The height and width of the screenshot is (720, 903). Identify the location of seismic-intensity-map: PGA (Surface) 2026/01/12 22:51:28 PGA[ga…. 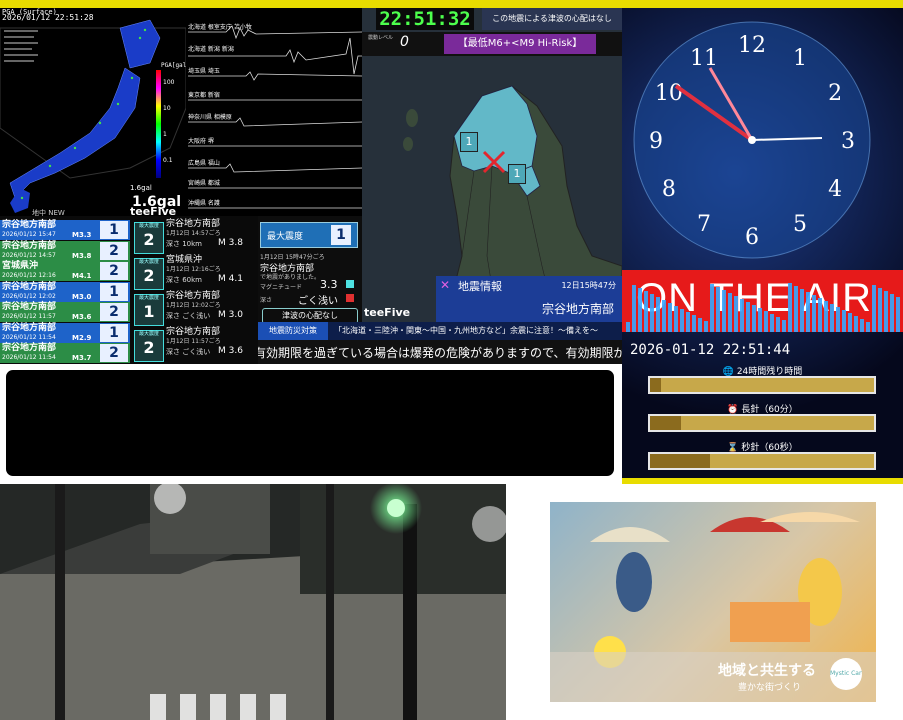
(93, 112).